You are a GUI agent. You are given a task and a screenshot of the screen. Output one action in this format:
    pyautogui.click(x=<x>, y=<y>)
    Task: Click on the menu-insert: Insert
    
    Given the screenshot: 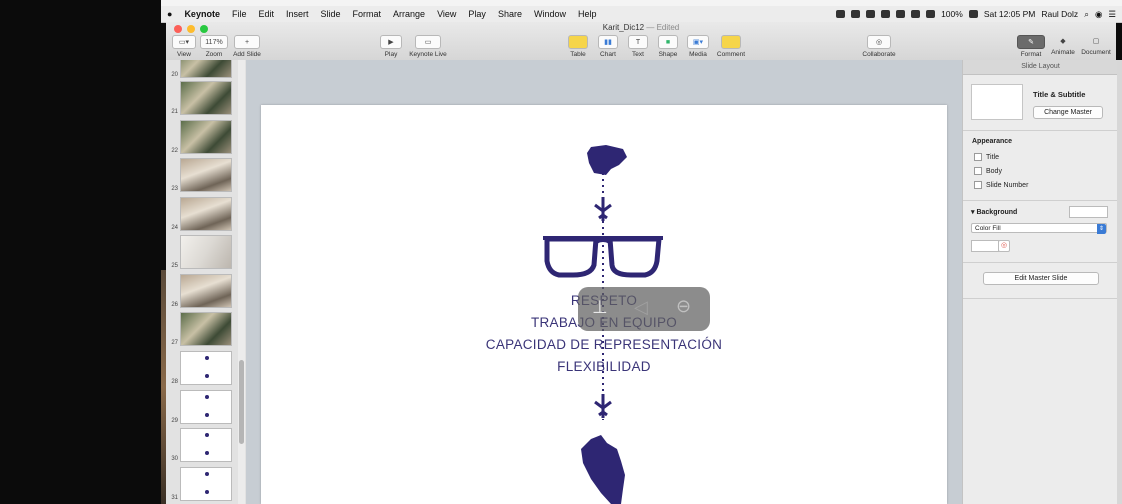 What is the action you would take?
    pyautogui.click(x=297, y=14)
    